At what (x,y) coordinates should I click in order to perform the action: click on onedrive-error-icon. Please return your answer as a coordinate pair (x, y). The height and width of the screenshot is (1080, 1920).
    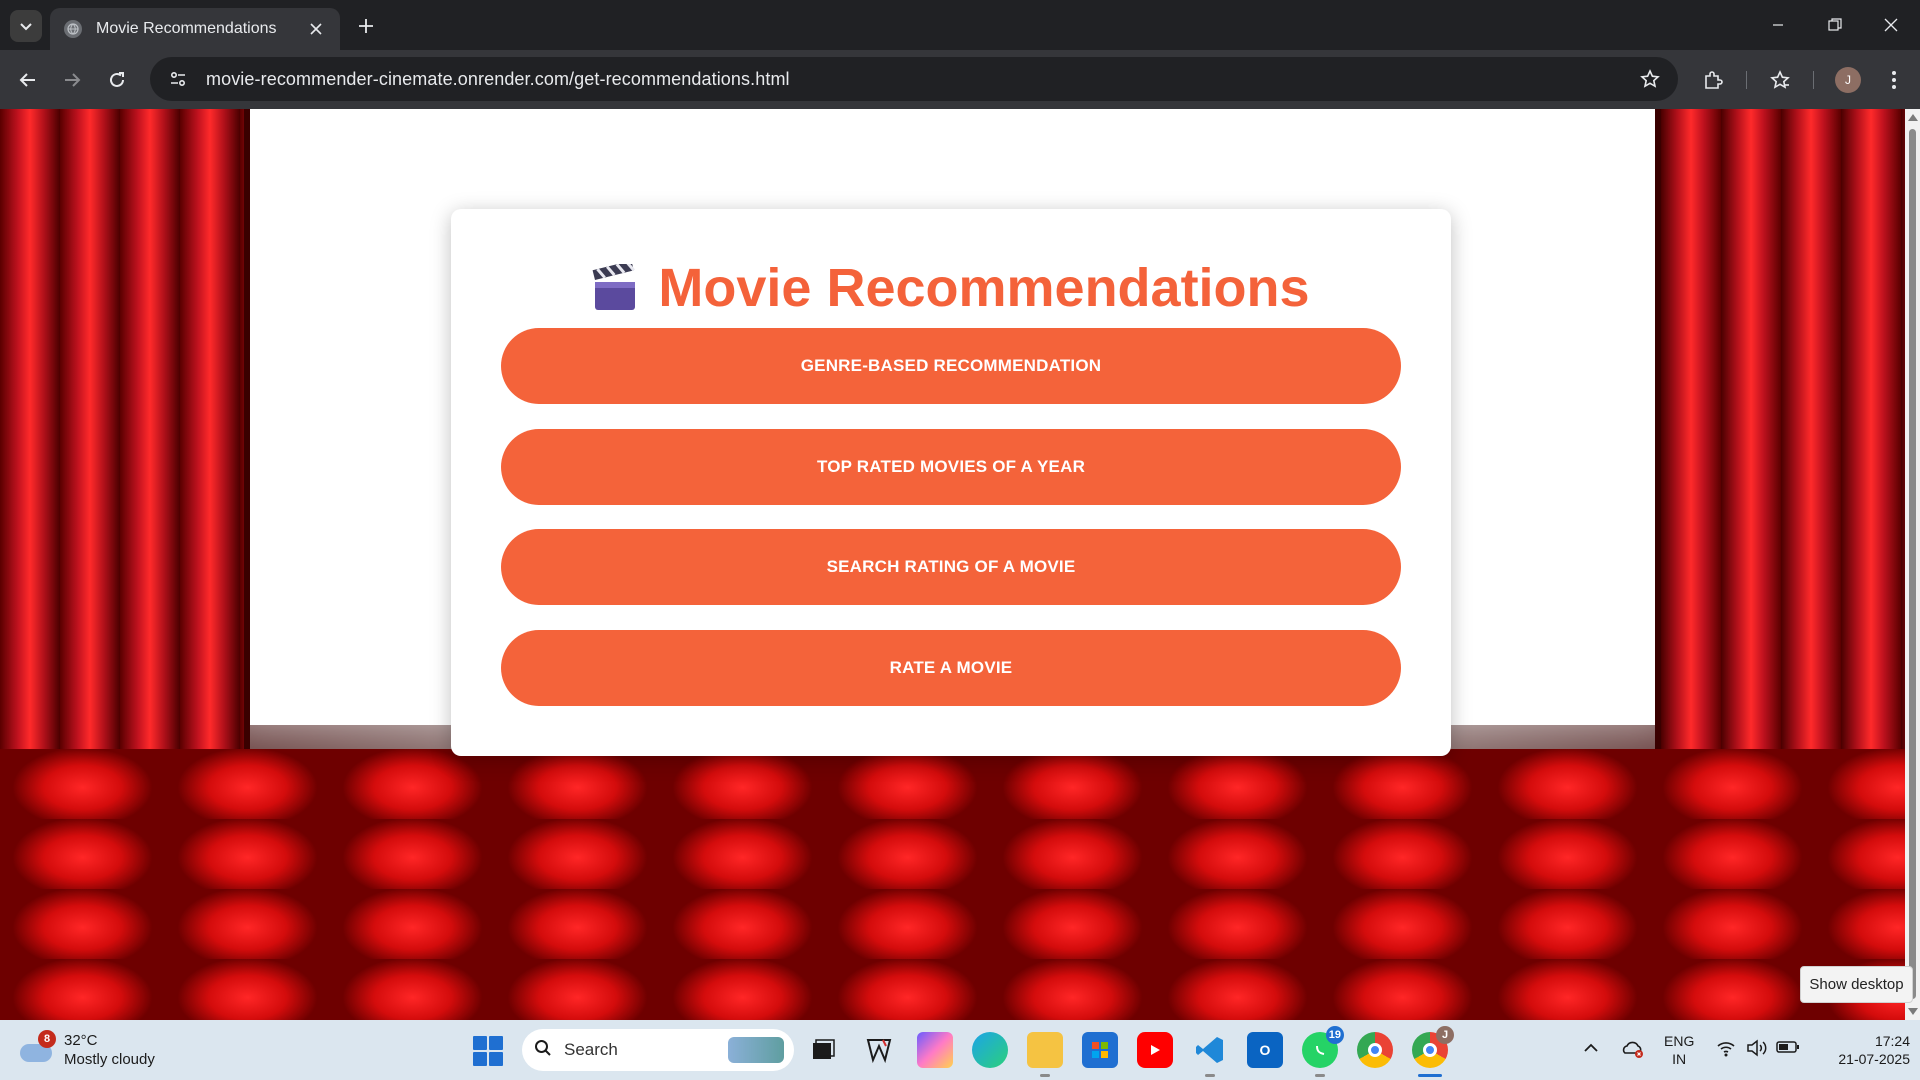
    Looking at the image, I should click on (1633, 1049).